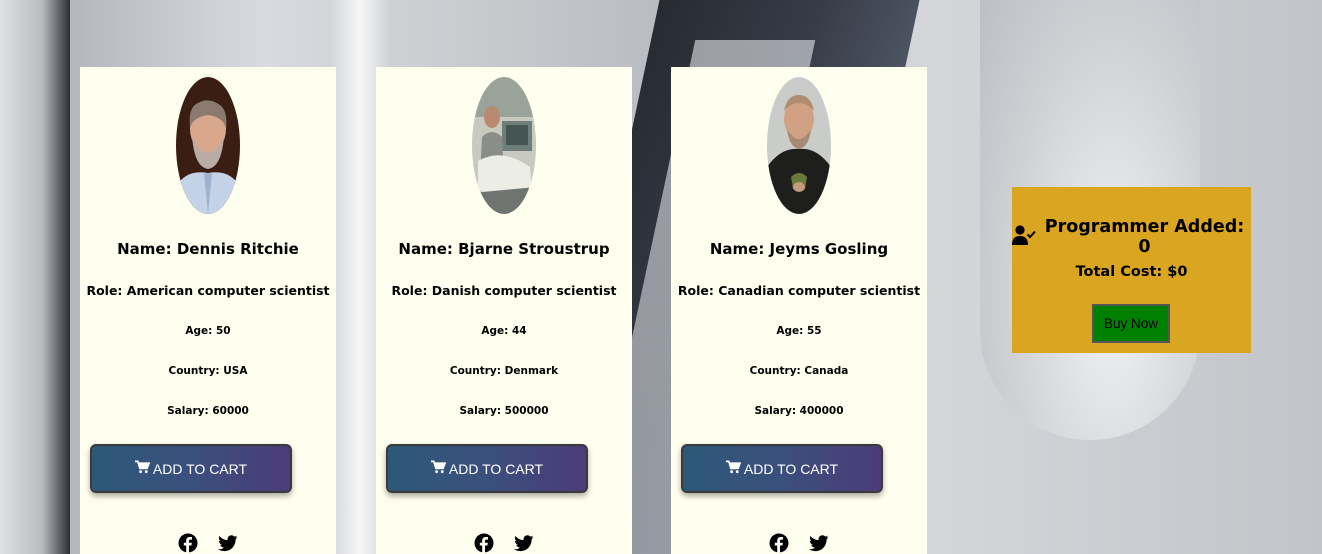 This screenshot has height=554, width=1322. Describe the element at coordinates (504, 411) in the screenshot. I see `programmer-salary: Salary: 500000` at that location.